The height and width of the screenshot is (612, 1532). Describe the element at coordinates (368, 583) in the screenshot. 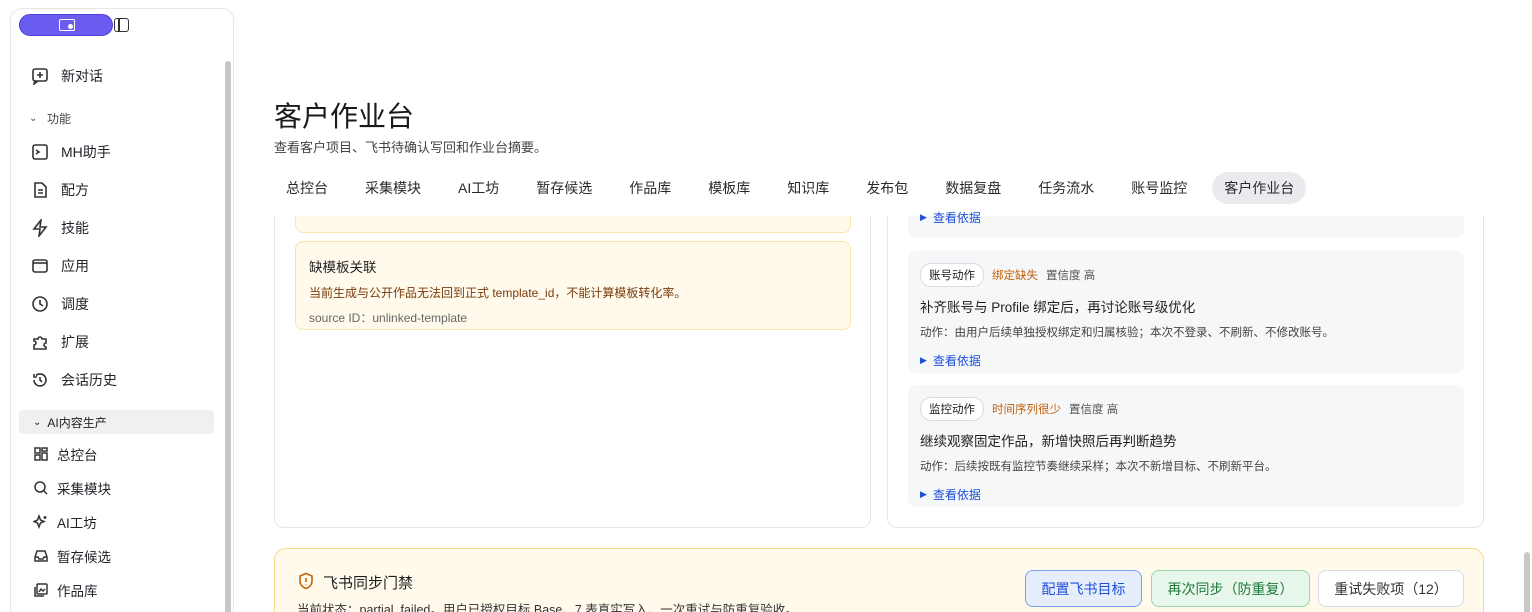

I see `gate-title: 飞书同步门禁` at that location.